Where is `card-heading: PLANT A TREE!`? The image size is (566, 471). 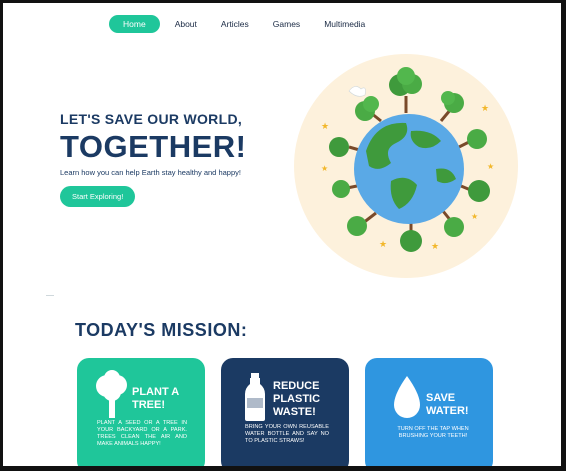
card-heading: PLANT A TREE! is located at coordinates (155, 398).